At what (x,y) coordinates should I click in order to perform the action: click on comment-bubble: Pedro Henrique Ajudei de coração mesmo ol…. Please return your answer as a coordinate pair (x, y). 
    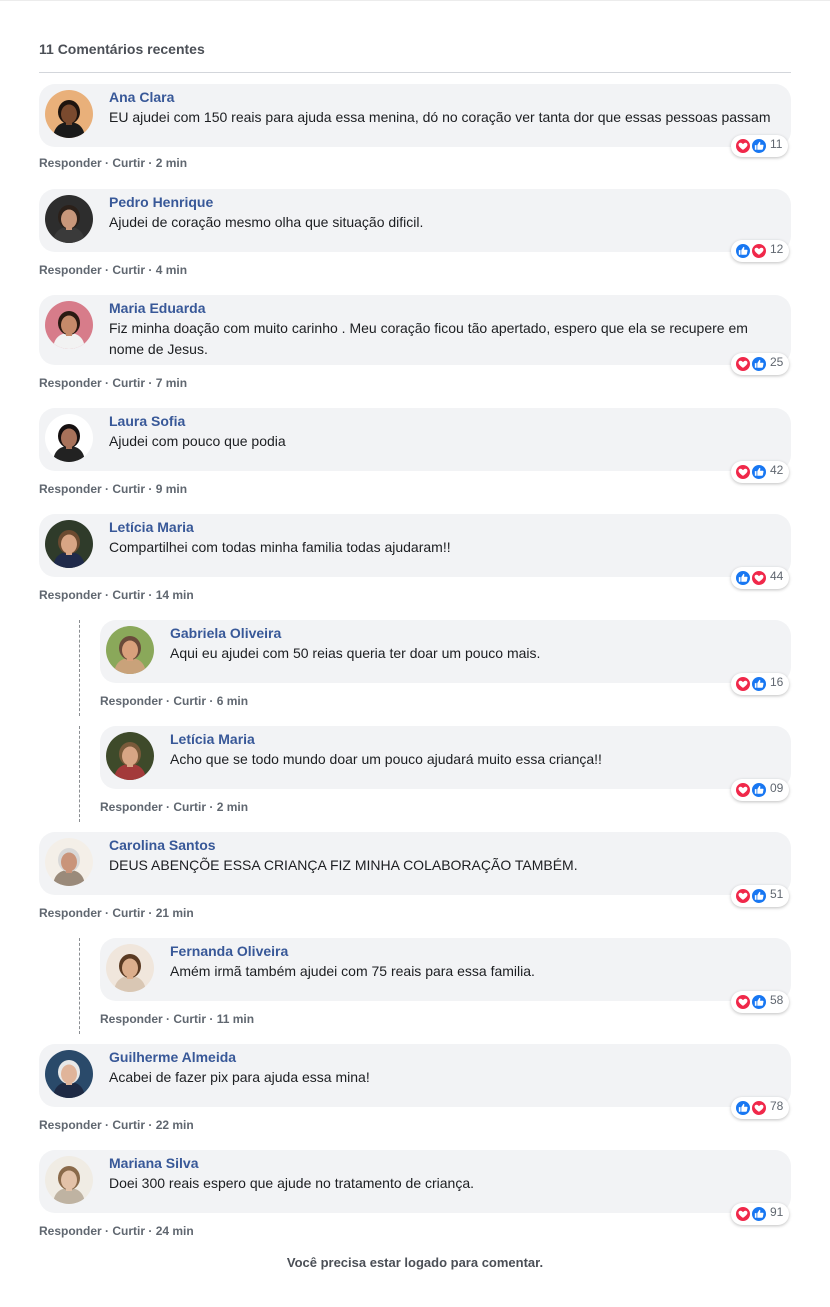
    Looking at the image, I should click on (415, 220).